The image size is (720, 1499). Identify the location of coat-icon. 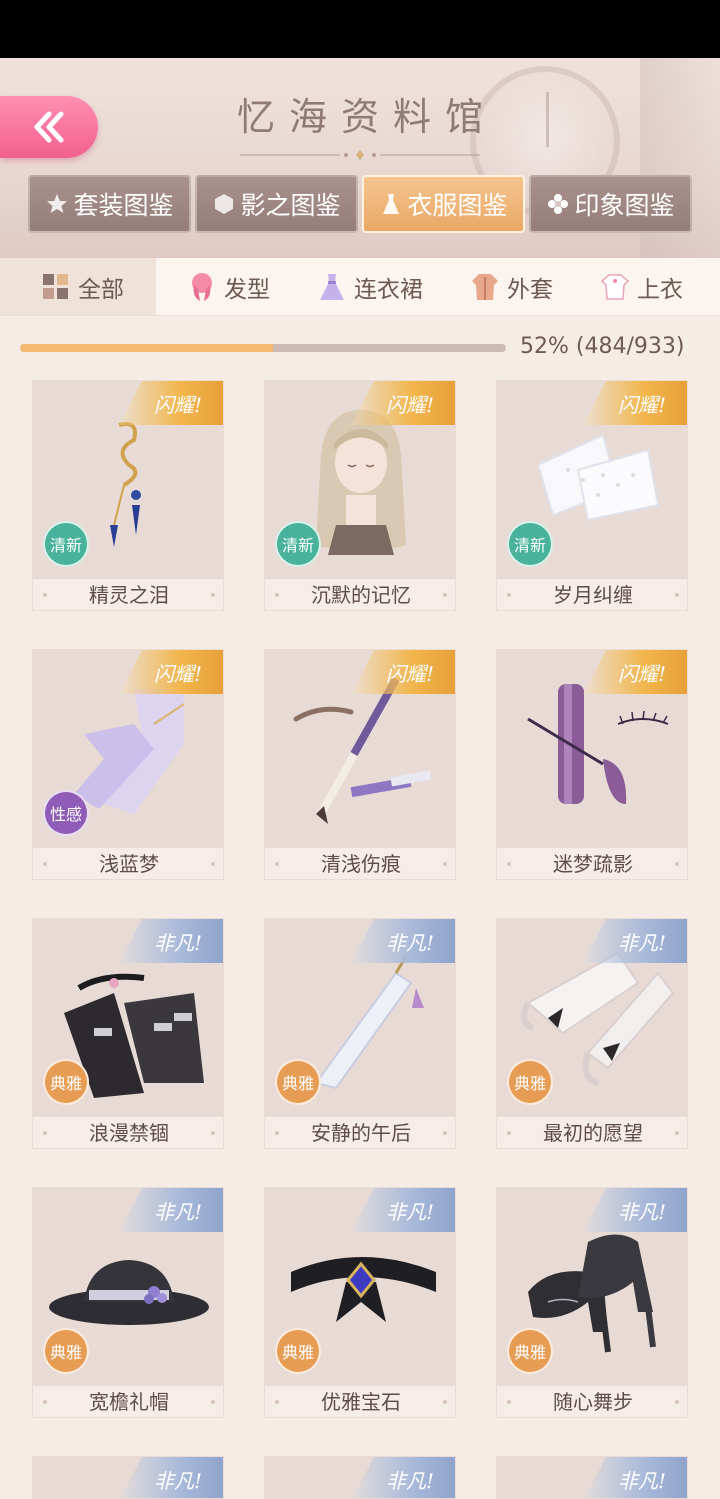
(485, 286).